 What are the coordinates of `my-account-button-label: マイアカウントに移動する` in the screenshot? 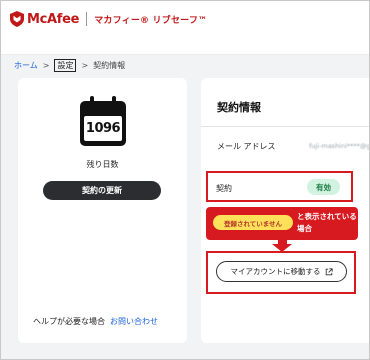 It's located at (275, 271).